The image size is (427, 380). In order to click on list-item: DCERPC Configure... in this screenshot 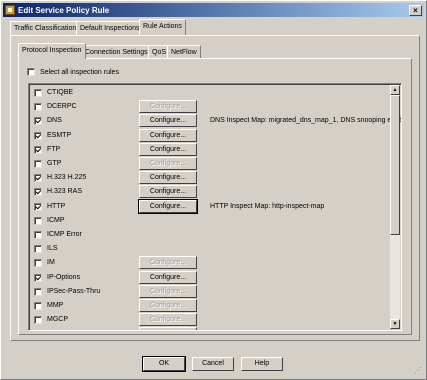, I will do `click(212, 107)`.